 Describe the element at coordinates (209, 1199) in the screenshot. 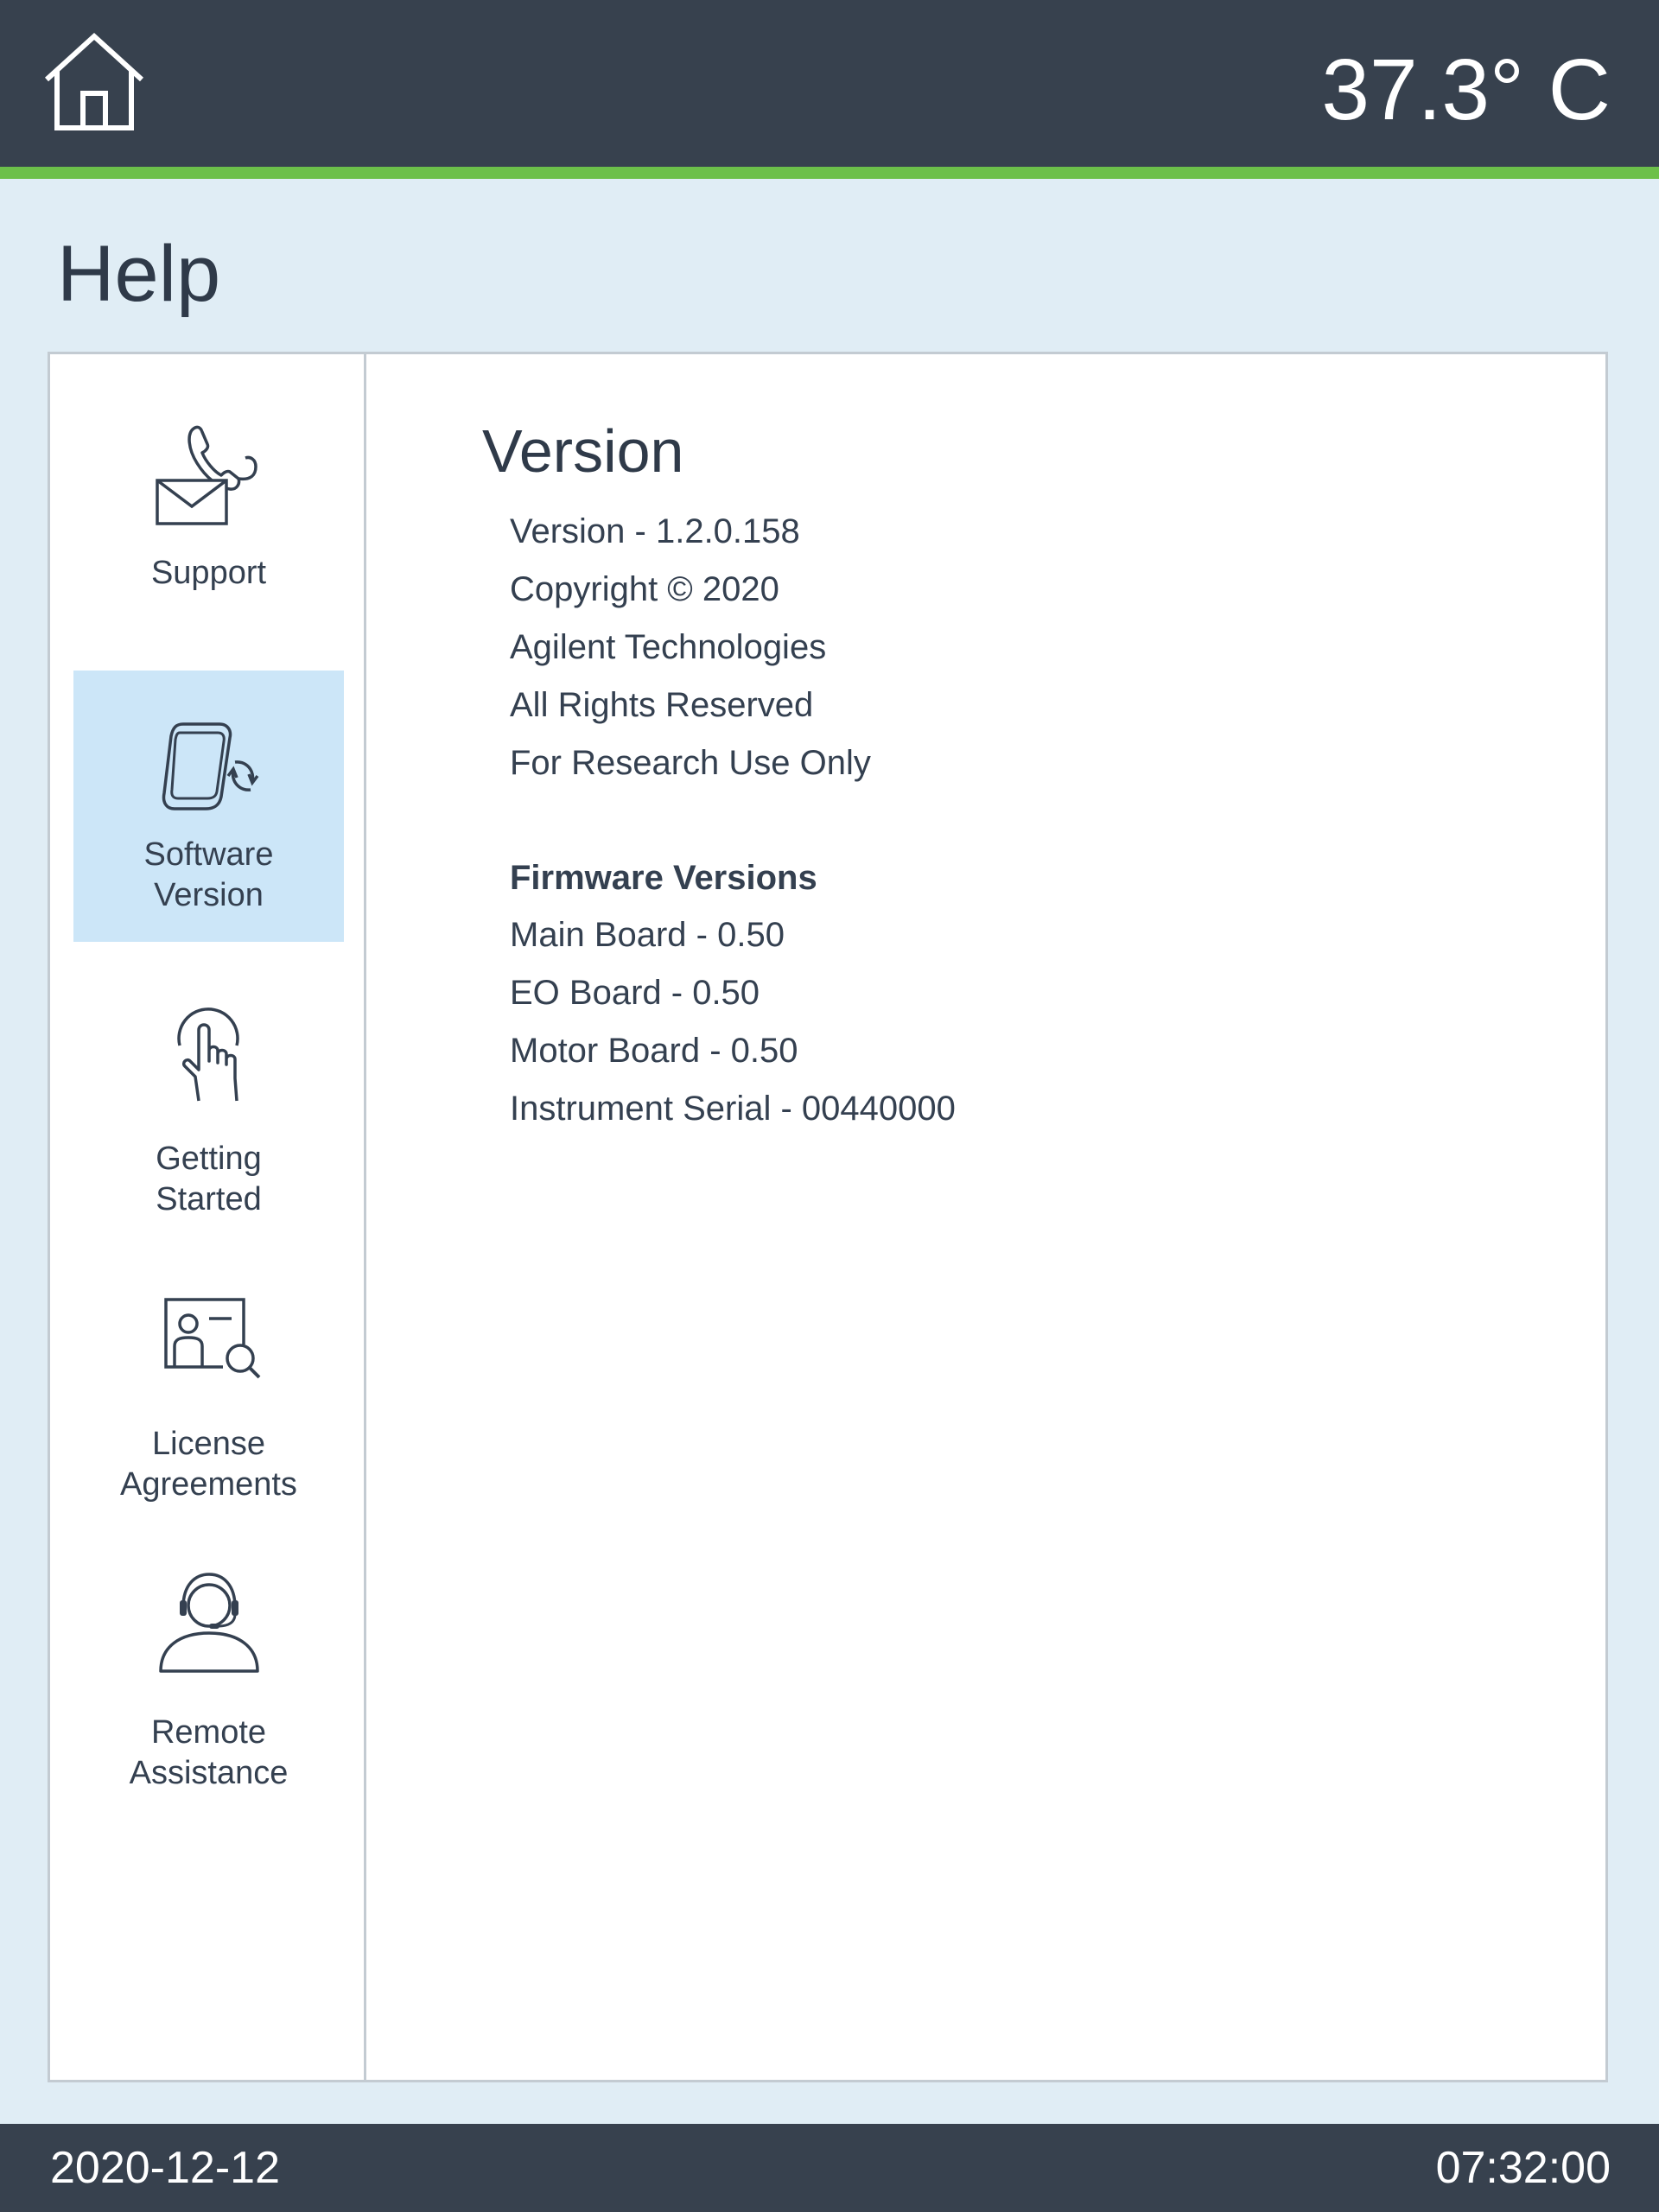

I see `sidebar-item-label-line2: Started` at that location.